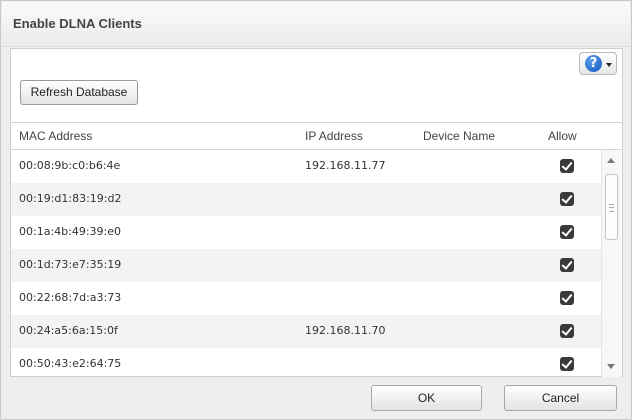 The image size is (632, 420). I want to click on mac-address-cell: 00:50:43:e2:64:75, so click(70, 363).